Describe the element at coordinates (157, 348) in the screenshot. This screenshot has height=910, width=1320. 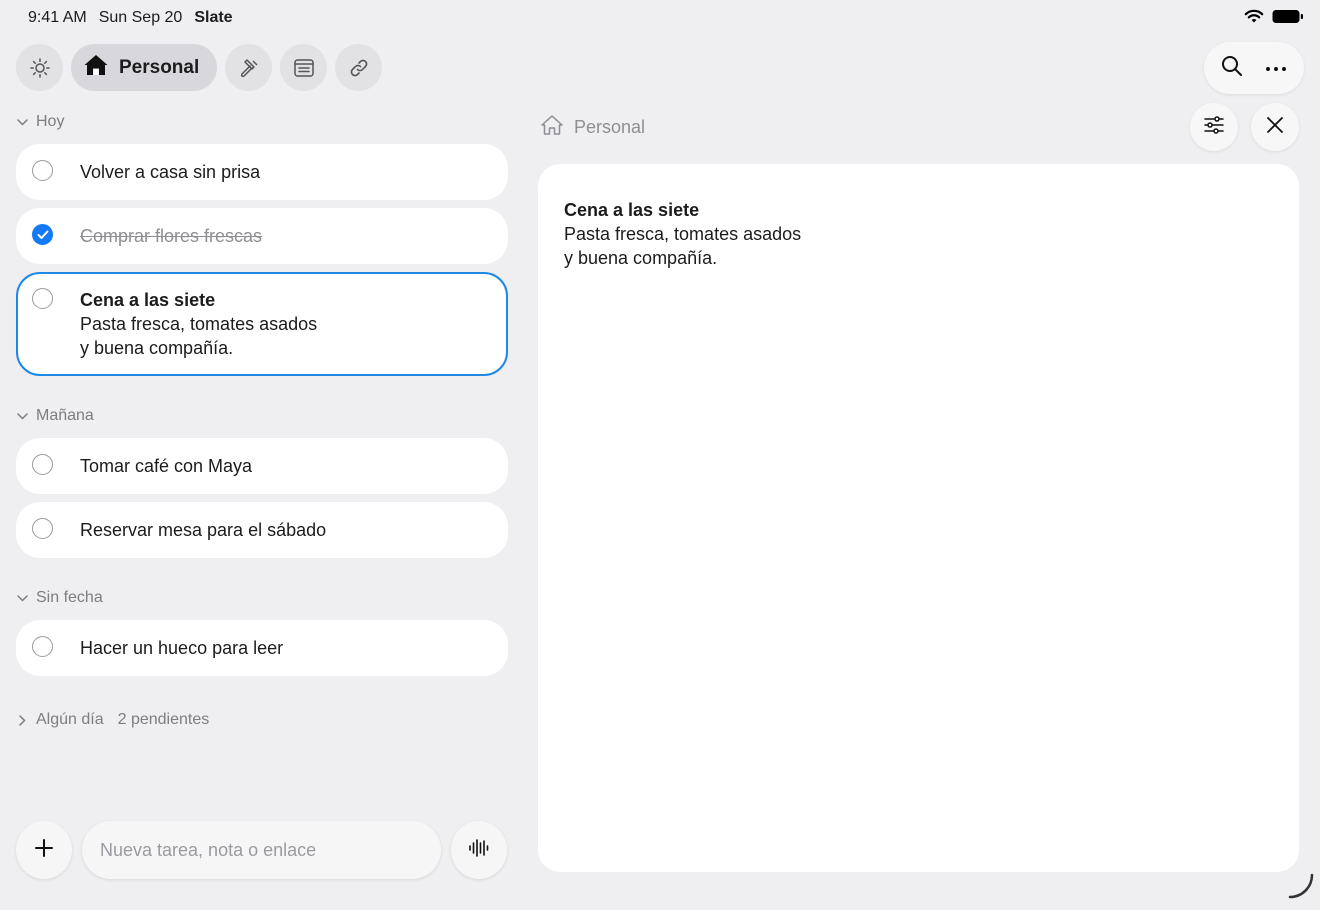
I see `task-note-line: y buena compañía.` at that location.